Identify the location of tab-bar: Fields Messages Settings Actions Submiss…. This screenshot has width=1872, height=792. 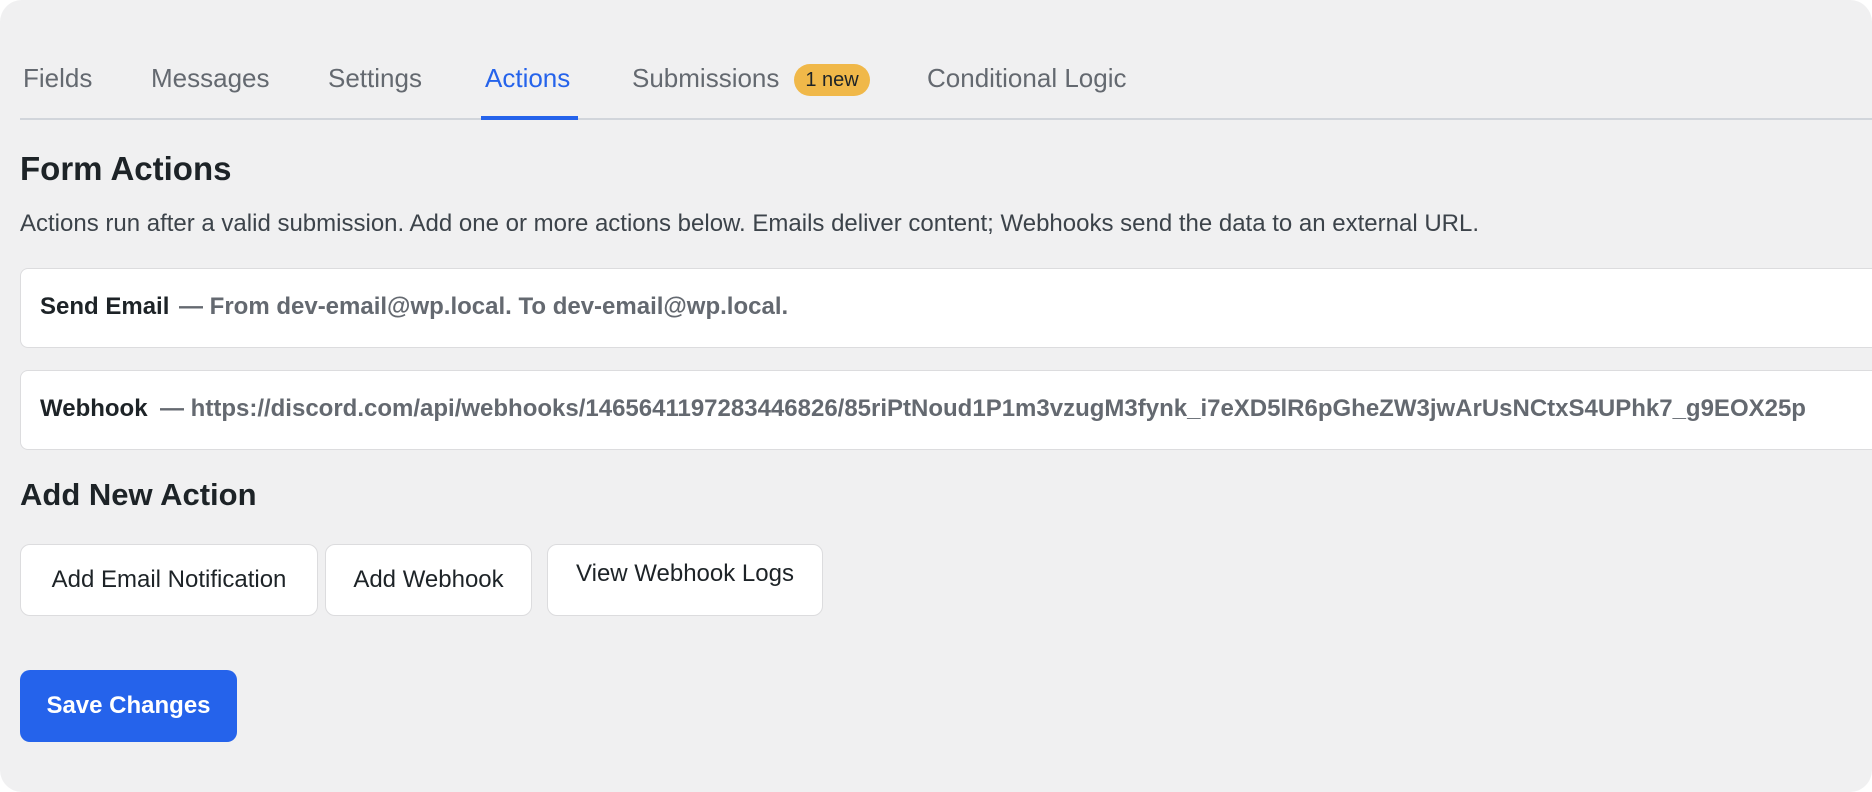
(946, 60).